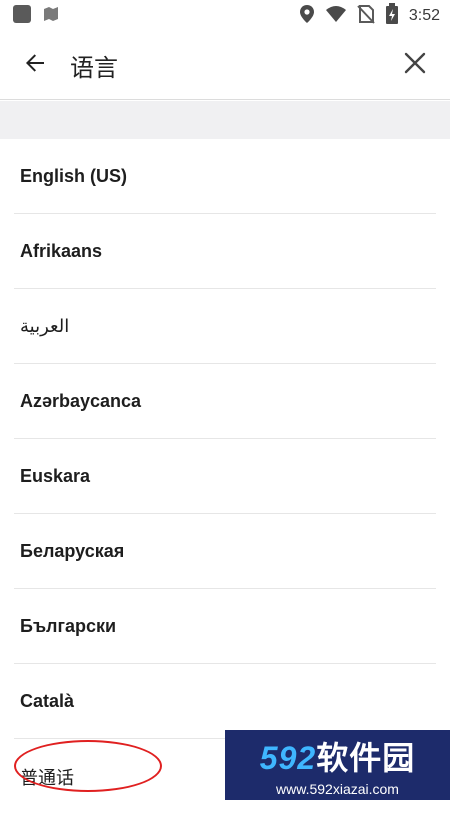 This screenshot has width=450, height=814. Describe the element at coordinates (225, 66) in the screenshot. I see `app-bar: 语言` at that location.